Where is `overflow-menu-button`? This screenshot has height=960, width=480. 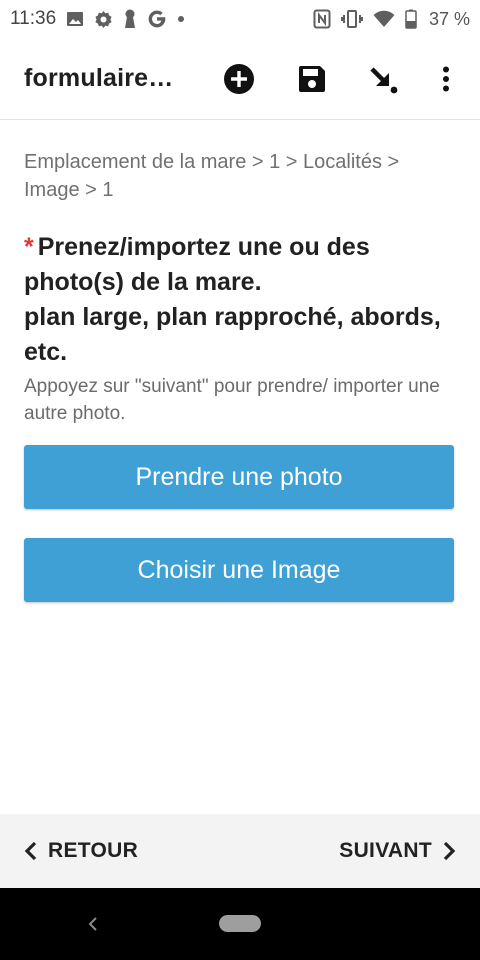
overflow-menu-button is located at coordinates (446, 79).